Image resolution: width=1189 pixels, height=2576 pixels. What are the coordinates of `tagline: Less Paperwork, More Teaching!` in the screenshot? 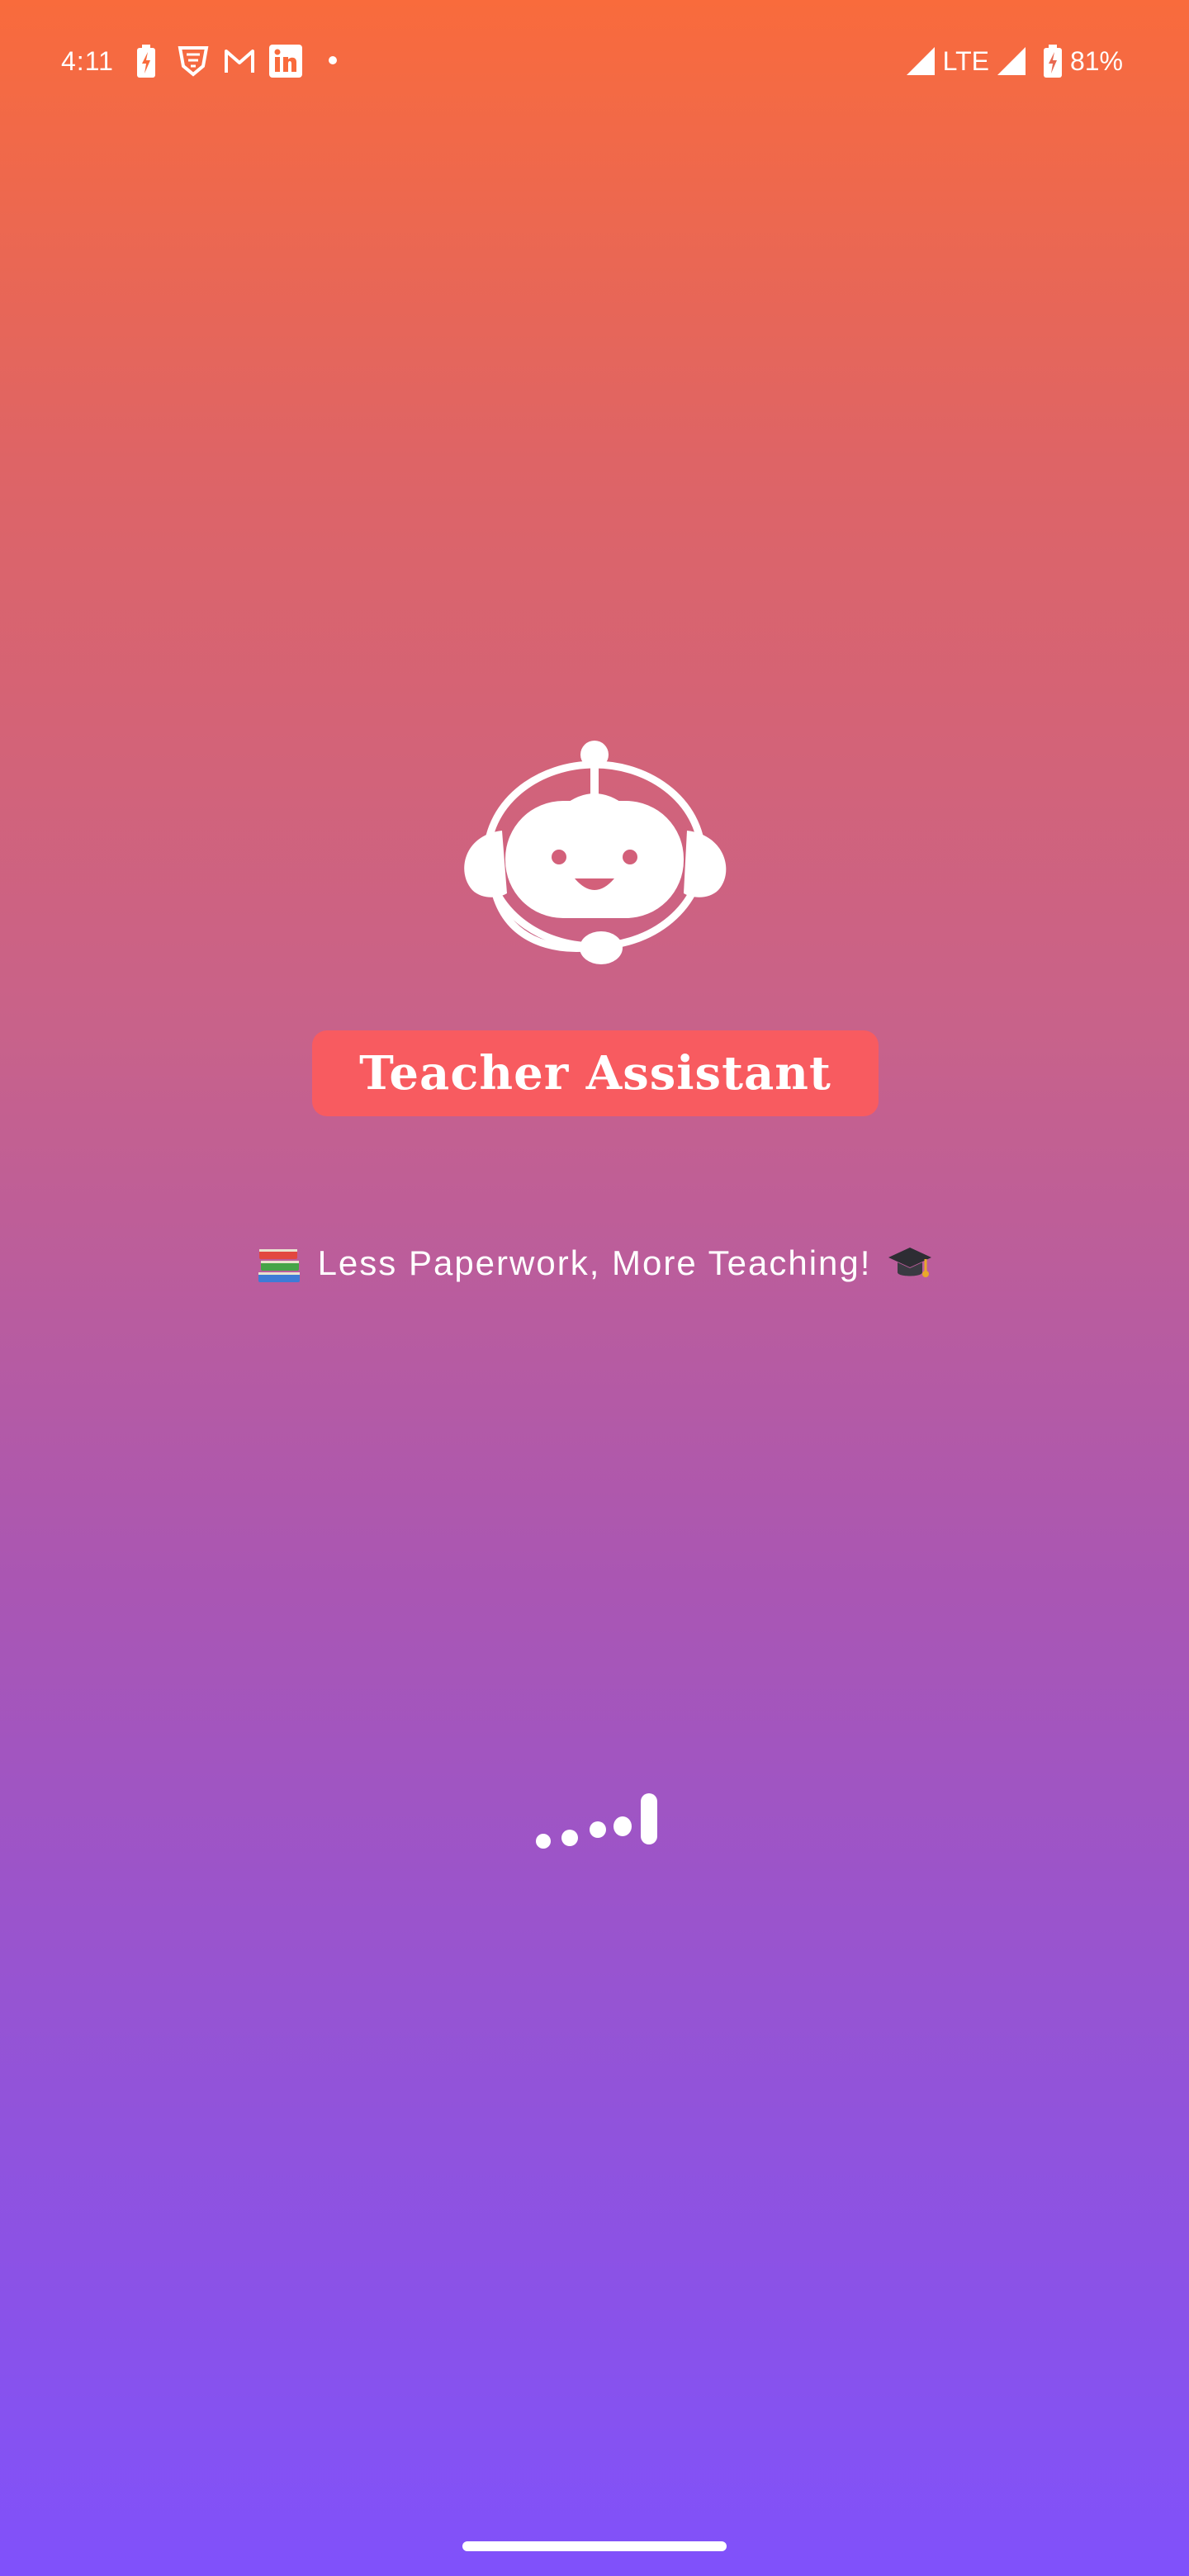 It's located at (594, 1263).